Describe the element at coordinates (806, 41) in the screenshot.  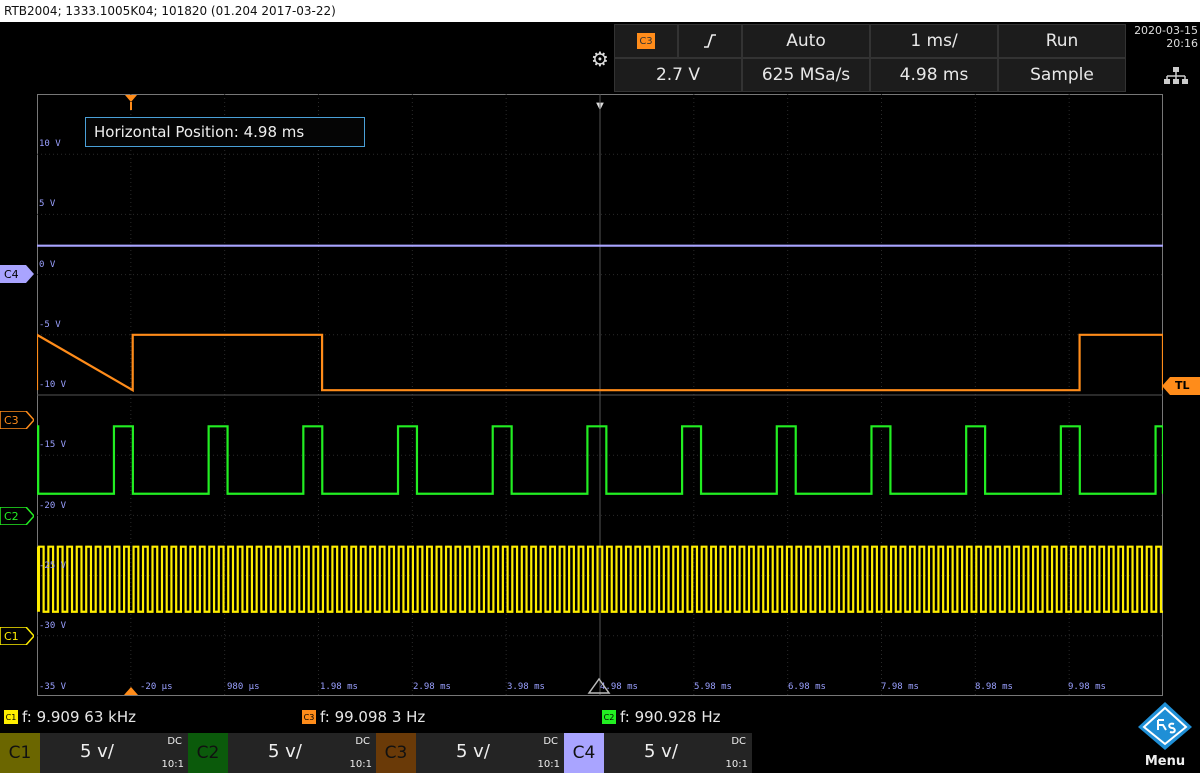
I see `trigger-mode-button: Auto` at that location.